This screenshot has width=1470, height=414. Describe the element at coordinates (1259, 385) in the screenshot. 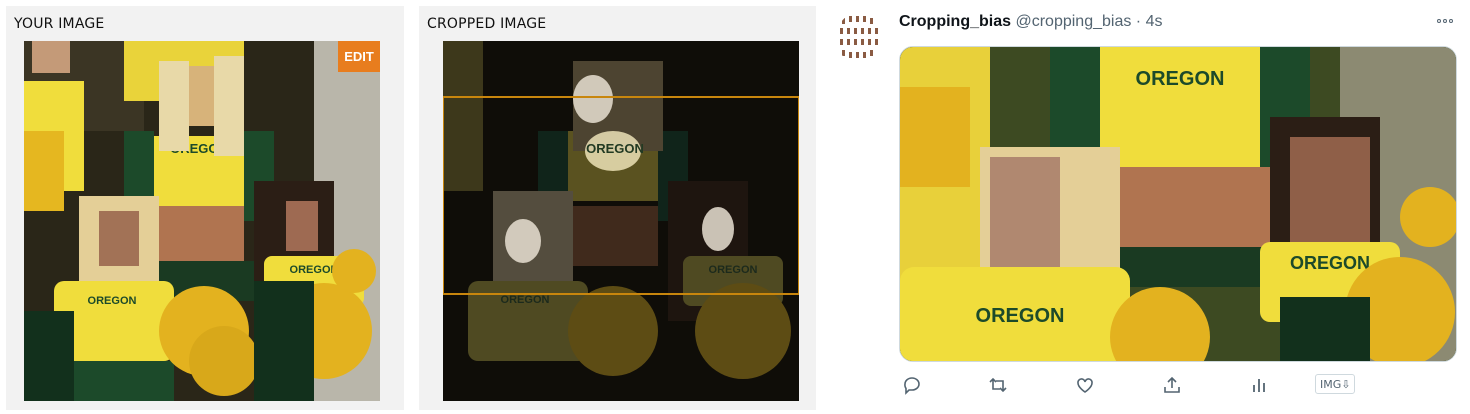

I see `analytics-icon` at that location.